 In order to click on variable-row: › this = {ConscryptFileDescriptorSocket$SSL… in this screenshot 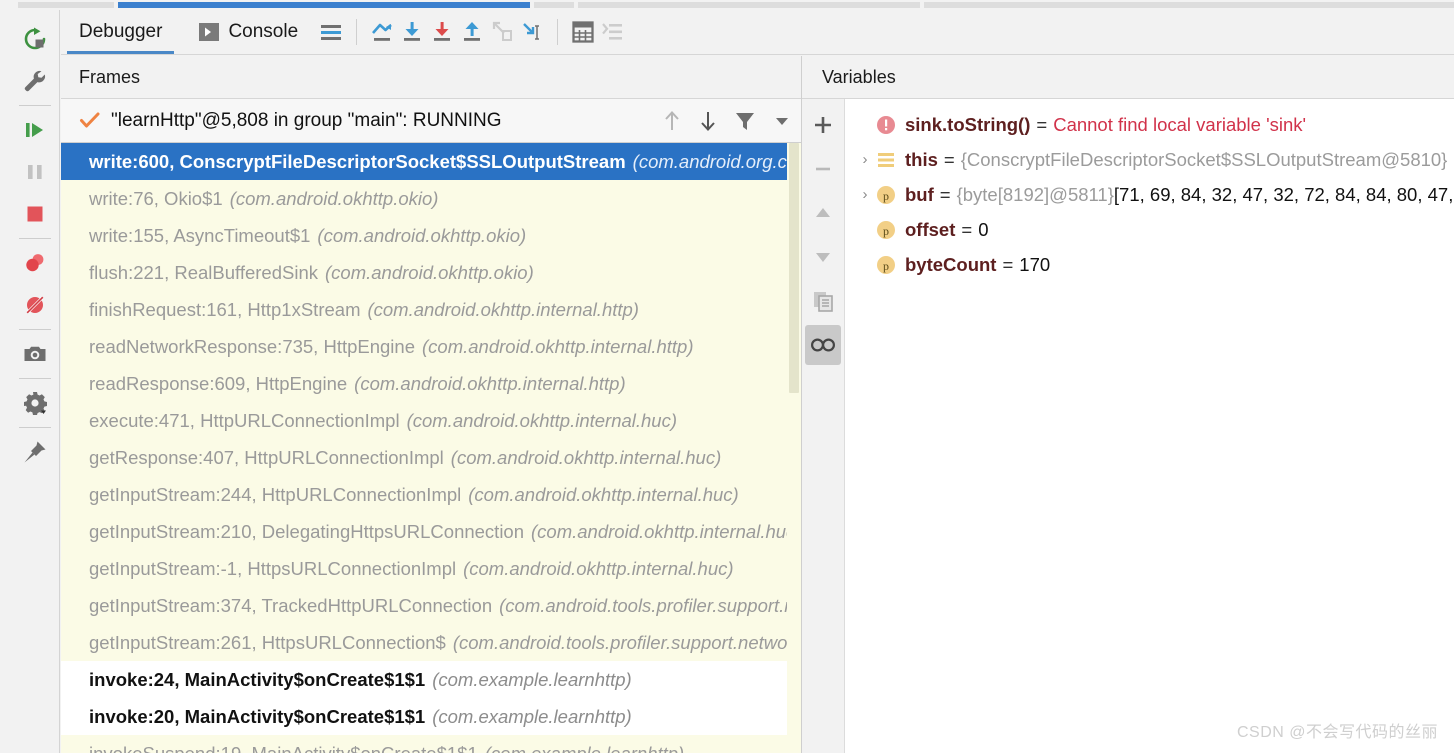, I will do `click(1149, 159)`.